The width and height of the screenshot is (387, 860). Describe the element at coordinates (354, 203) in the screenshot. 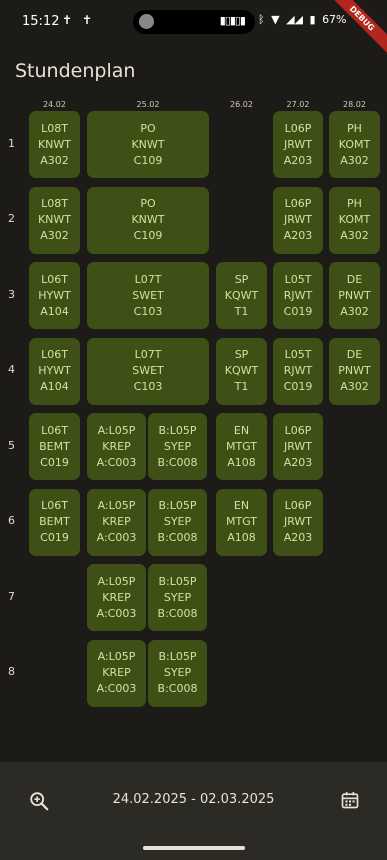

I see `lesson-subject: PH` at that location.